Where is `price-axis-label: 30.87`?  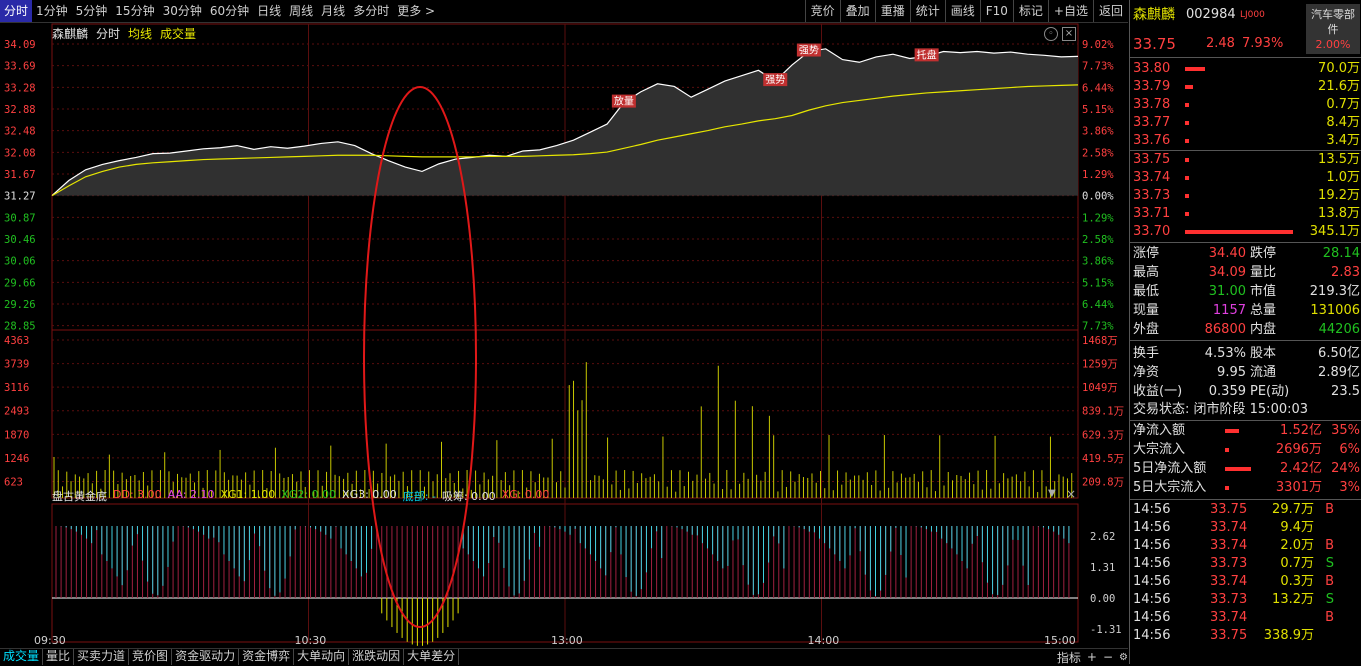 price-axis-label: 30.87 is located at coordinates (20, 218).